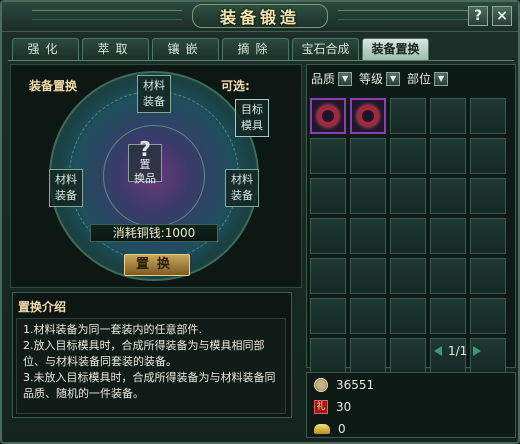 This screenshot has height=444, width=520. What do you see at coordinates (53, 86) in the screenshot?
I see `swap-heading: 装备置换` at bounding box center [53, 86].